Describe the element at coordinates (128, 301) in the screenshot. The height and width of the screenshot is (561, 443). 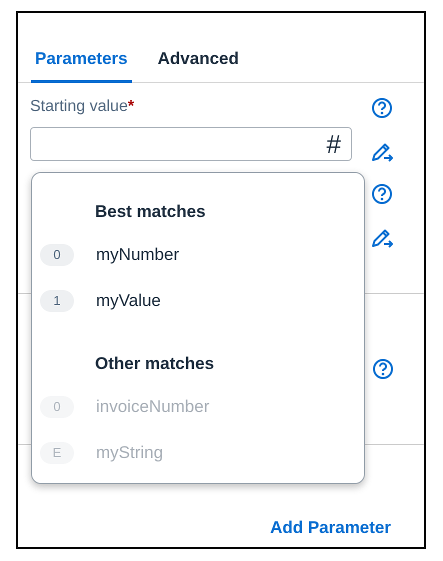
I see `suggestion-label: myValue` at that location.